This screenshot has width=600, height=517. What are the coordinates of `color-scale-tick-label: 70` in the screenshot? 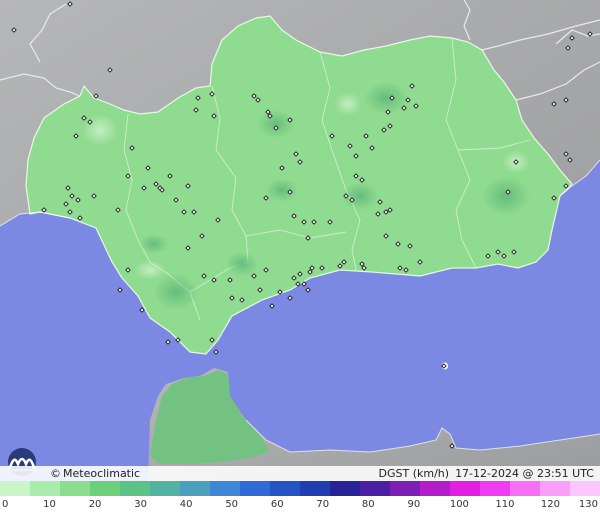 It's located at (323, 504).